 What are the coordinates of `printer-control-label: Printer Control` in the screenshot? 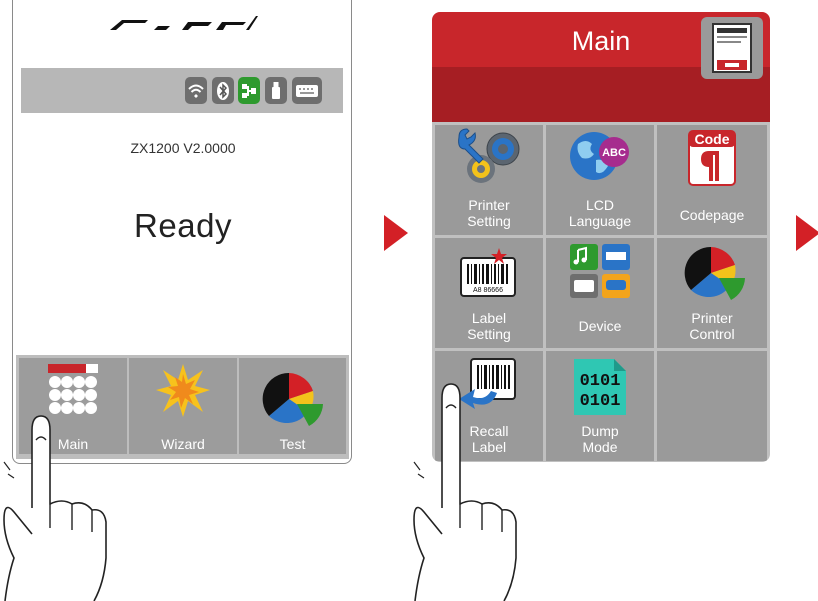 It's located at (712, 326).